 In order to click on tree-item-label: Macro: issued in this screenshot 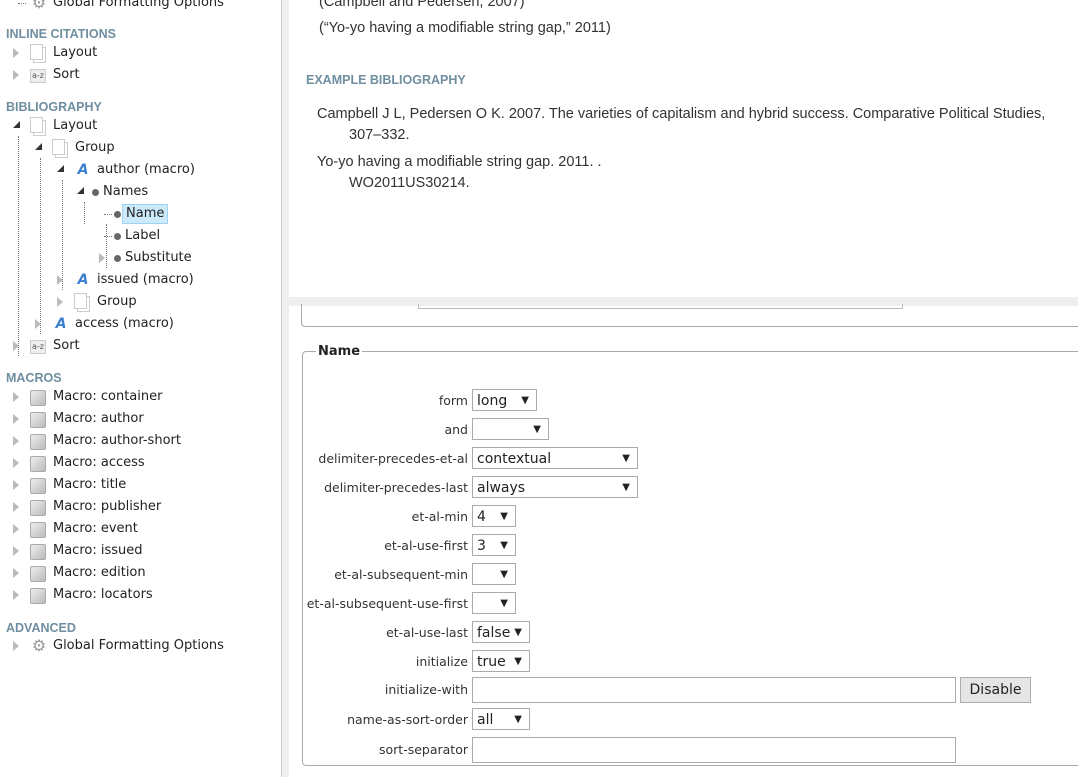, I will do `click(98, 551)`.